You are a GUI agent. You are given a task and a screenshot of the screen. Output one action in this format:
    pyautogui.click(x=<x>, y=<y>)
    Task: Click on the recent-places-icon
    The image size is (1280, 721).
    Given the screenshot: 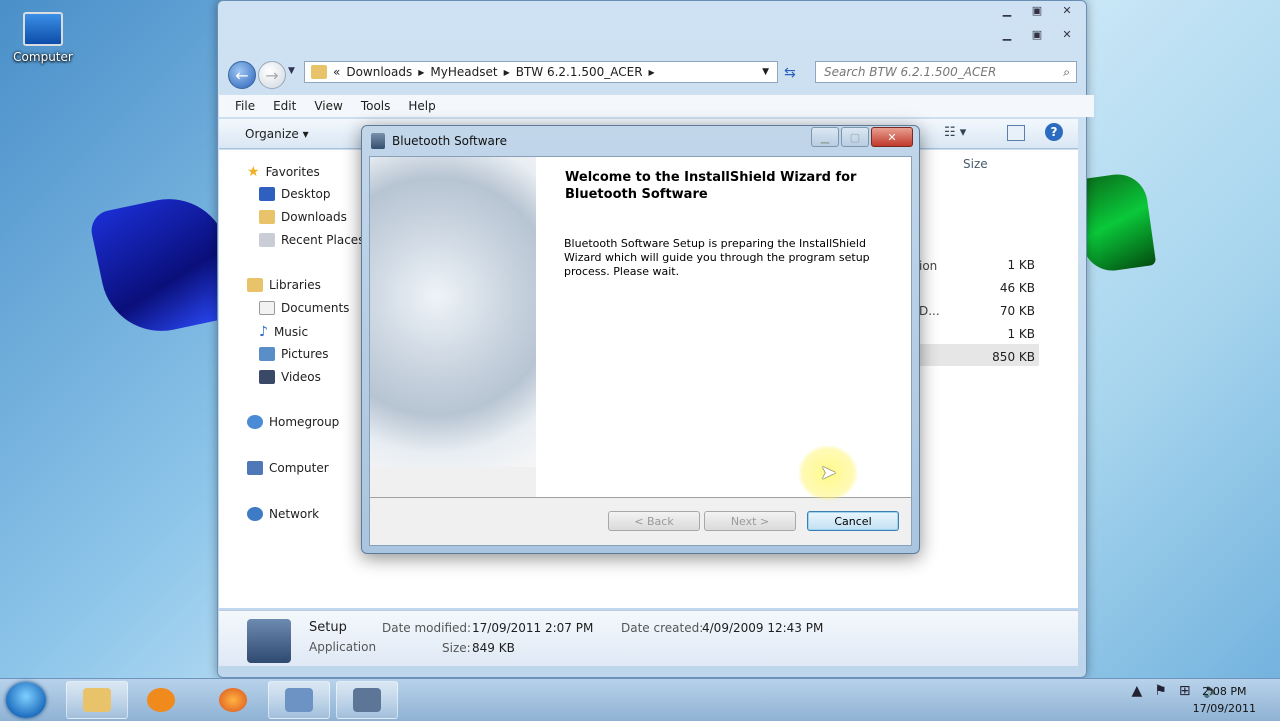 What is the action you would take?
    pyautogui.click(x=267, y=240)
    